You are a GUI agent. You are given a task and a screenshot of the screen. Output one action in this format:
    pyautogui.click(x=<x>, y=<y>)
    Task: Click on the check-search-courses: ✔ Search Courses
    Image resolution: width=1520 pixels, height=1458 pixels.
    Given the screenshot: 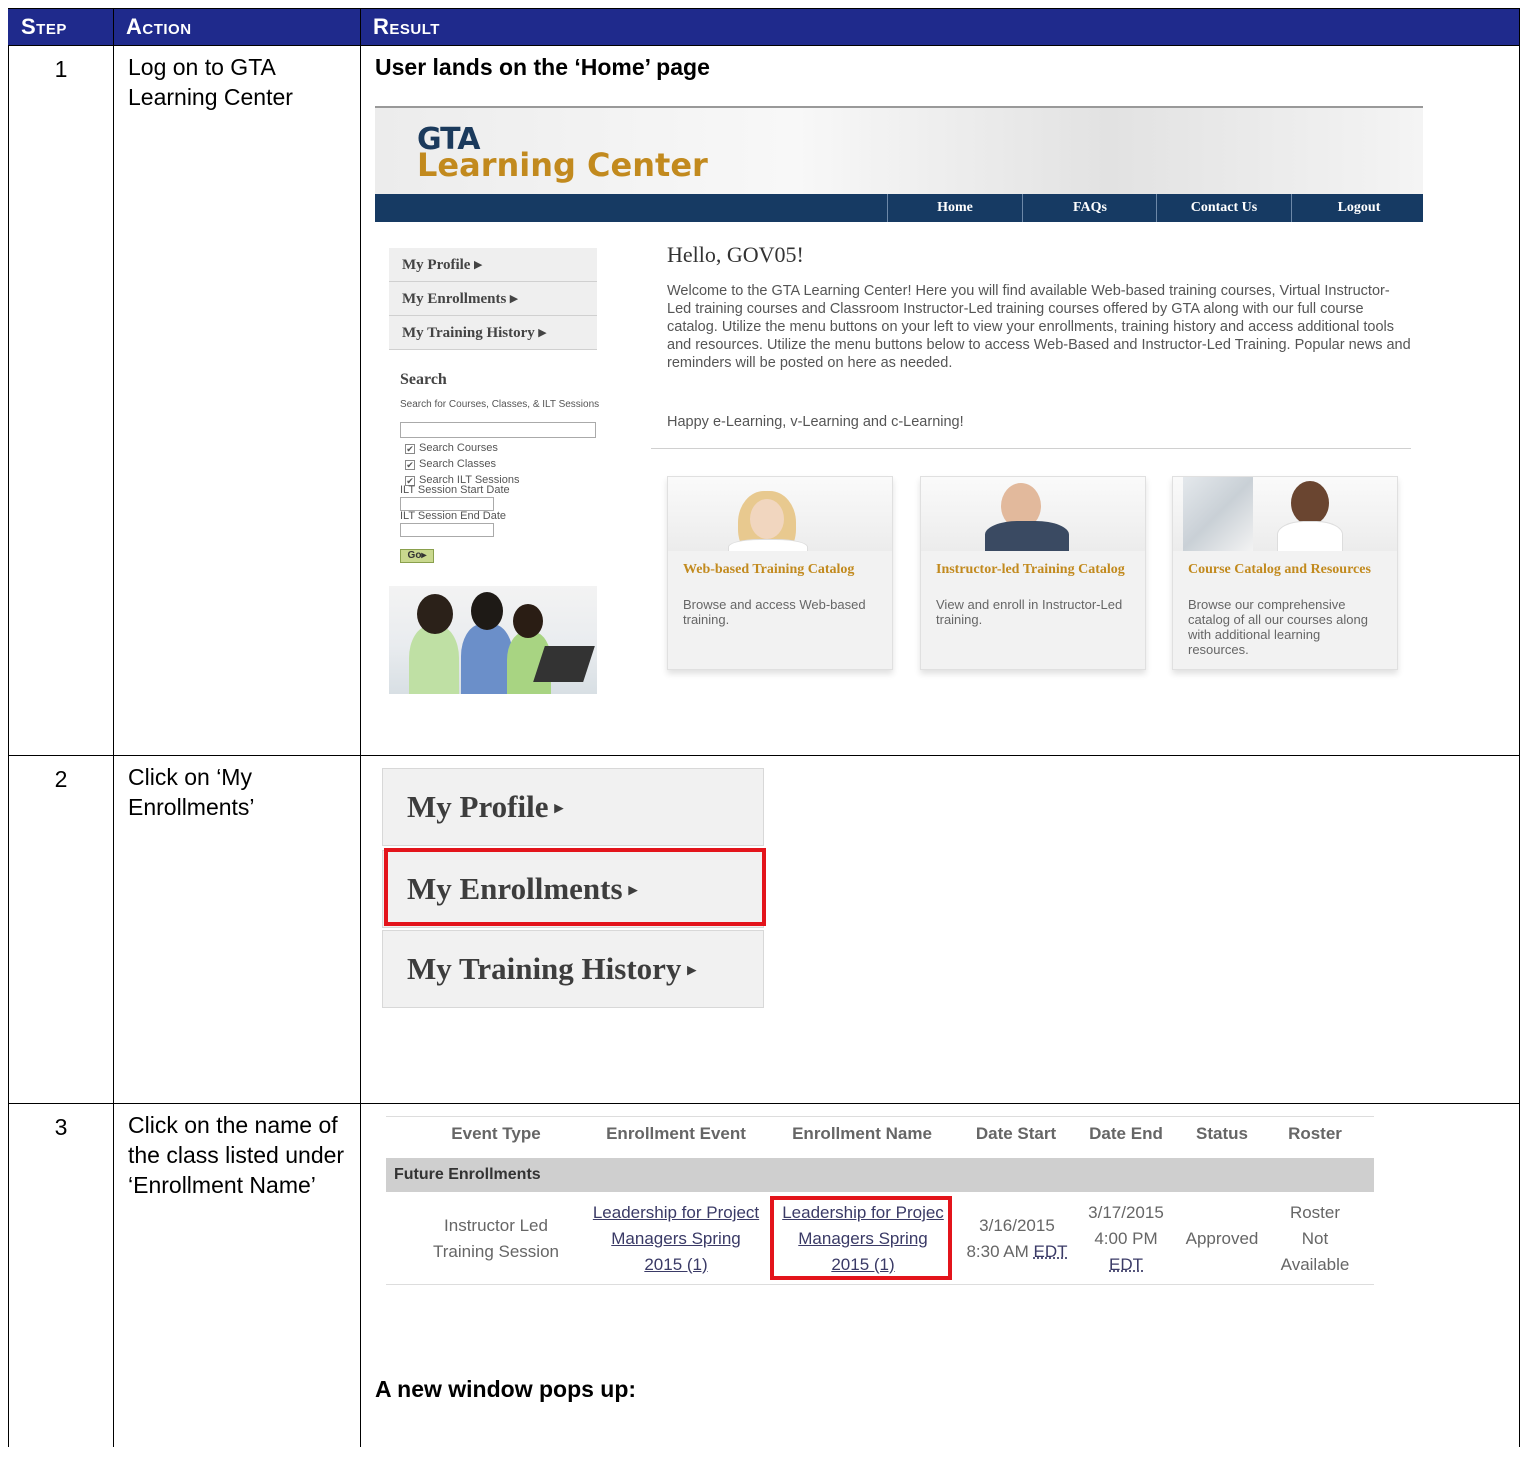 What is the action you would take?
    pyautogui.click(x=451, y=448)
    